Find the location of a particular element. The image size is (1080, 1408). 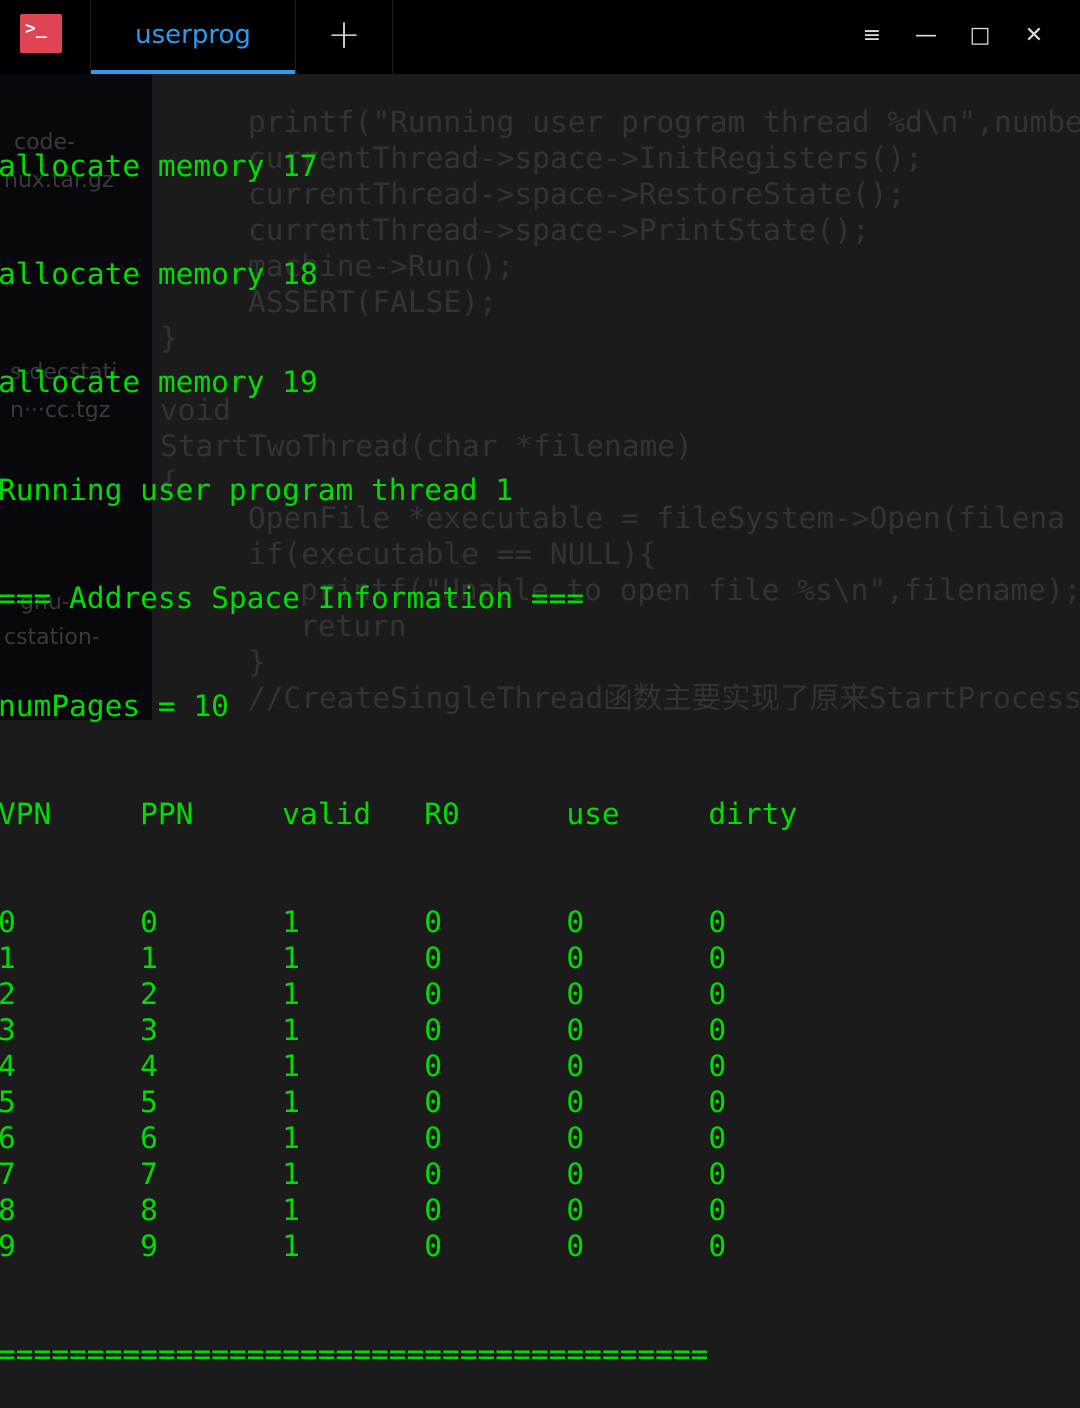

tab-label: userprog is located at coordinates (193, 35).